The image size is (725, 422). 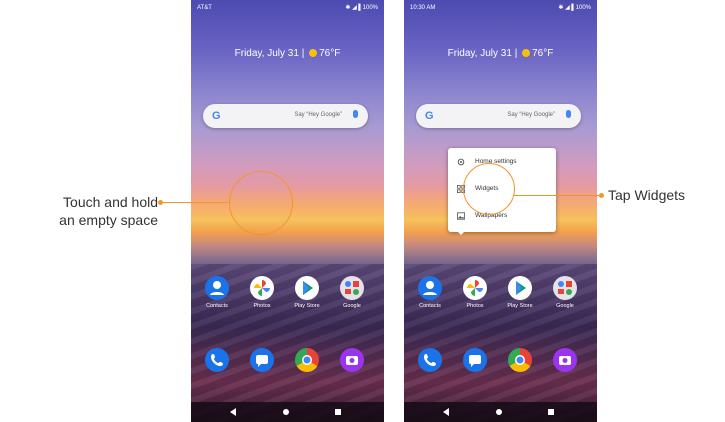 I want to click on status-bar: AT&T ✱ ◢ ▌100%, so click(x=287, y=8).